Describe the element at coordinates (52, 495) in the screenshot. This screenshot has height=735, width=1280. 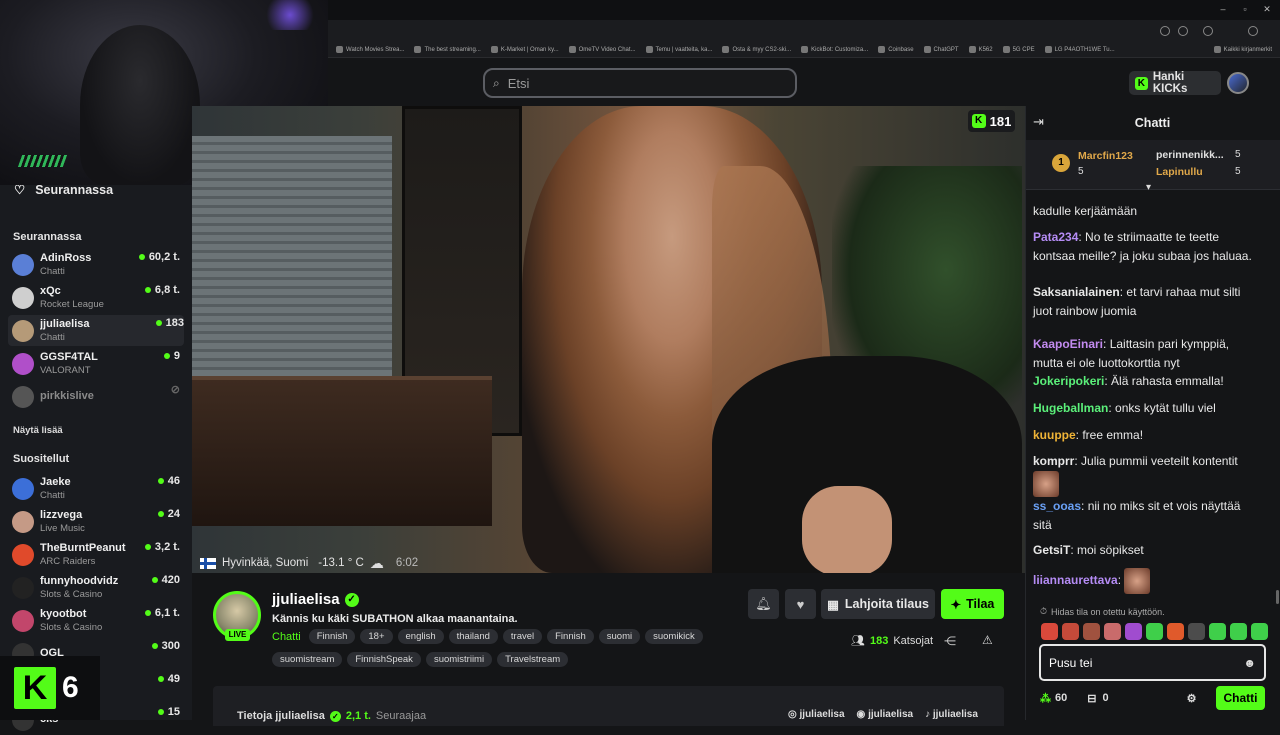
I see `channel-category: Chatti` at that location.